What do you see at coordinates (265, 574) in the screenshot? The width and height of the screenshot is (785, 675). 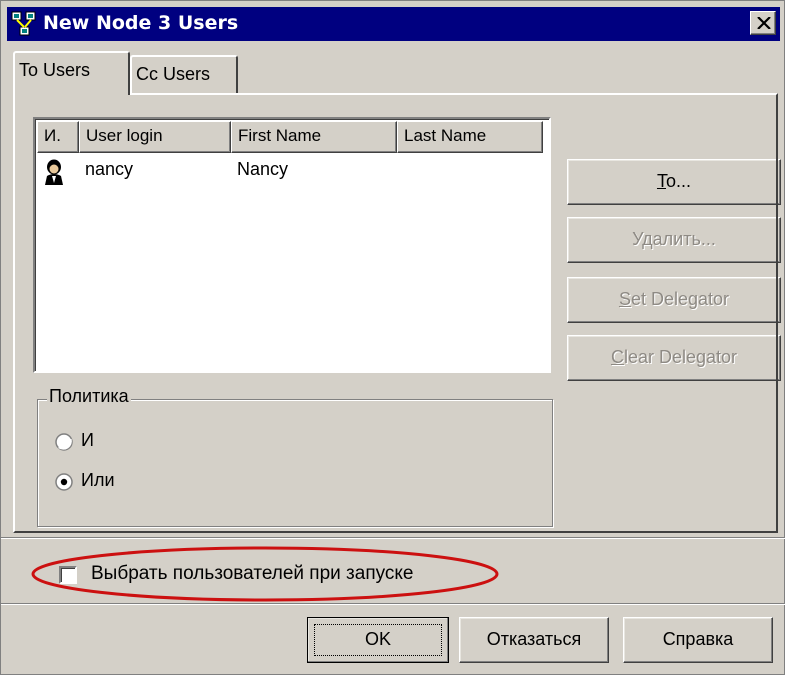 I see `highlight-ellipse` at bounding box center [265, 574].